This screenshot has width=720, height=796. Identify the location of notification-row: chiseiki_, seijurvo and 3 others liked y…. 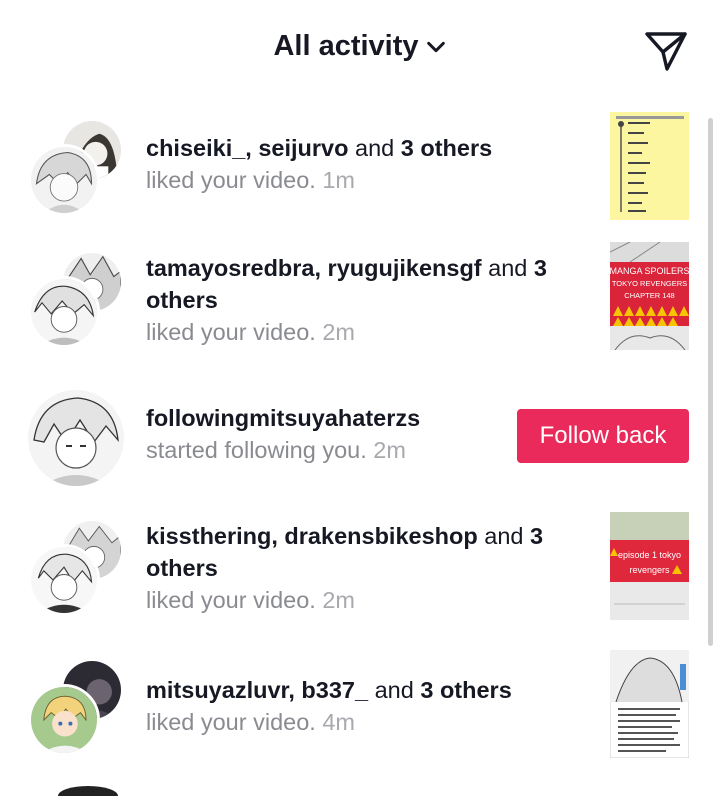
(353, 167).